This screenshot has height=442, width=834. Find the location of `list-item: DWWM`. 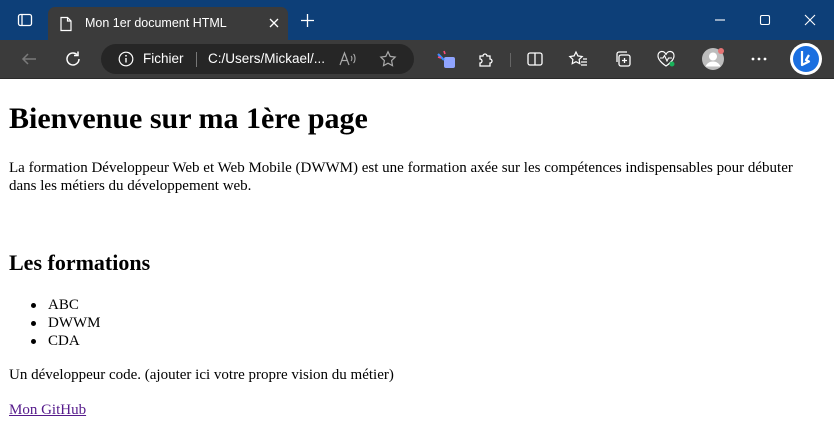

list-item: DWWM is located at coordinates (65, 323).